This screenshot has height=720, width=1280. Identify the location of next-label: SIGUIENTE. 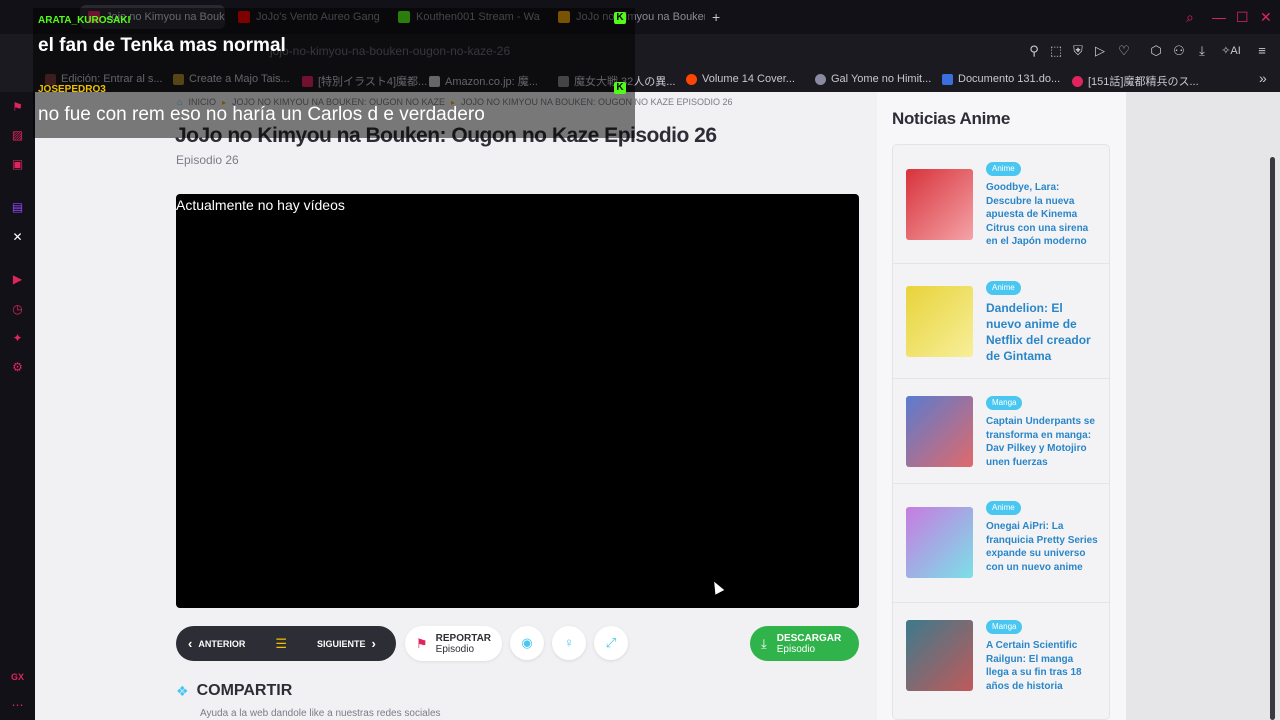
(341, 643).